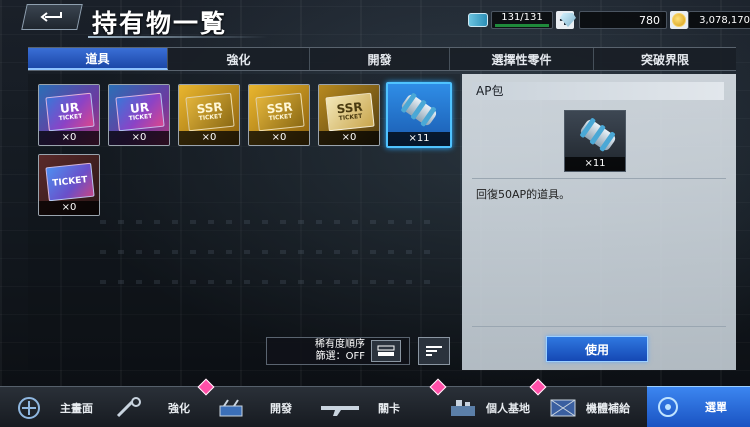 The image size is (750, 427). I want to click on wrench-icon, so click(129, 408).